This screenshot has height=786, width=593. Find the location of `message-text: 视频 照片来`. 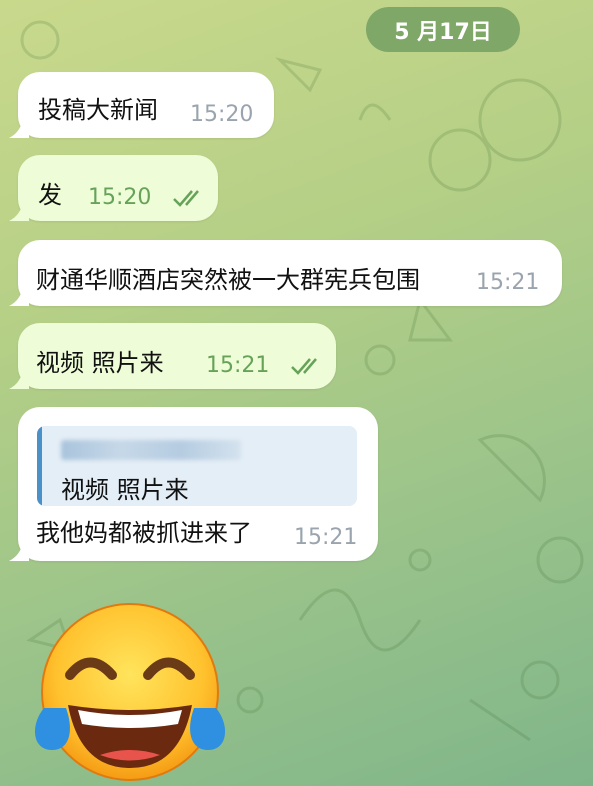

message-text: 视频 照片来 is located at coordinates (100, 363).